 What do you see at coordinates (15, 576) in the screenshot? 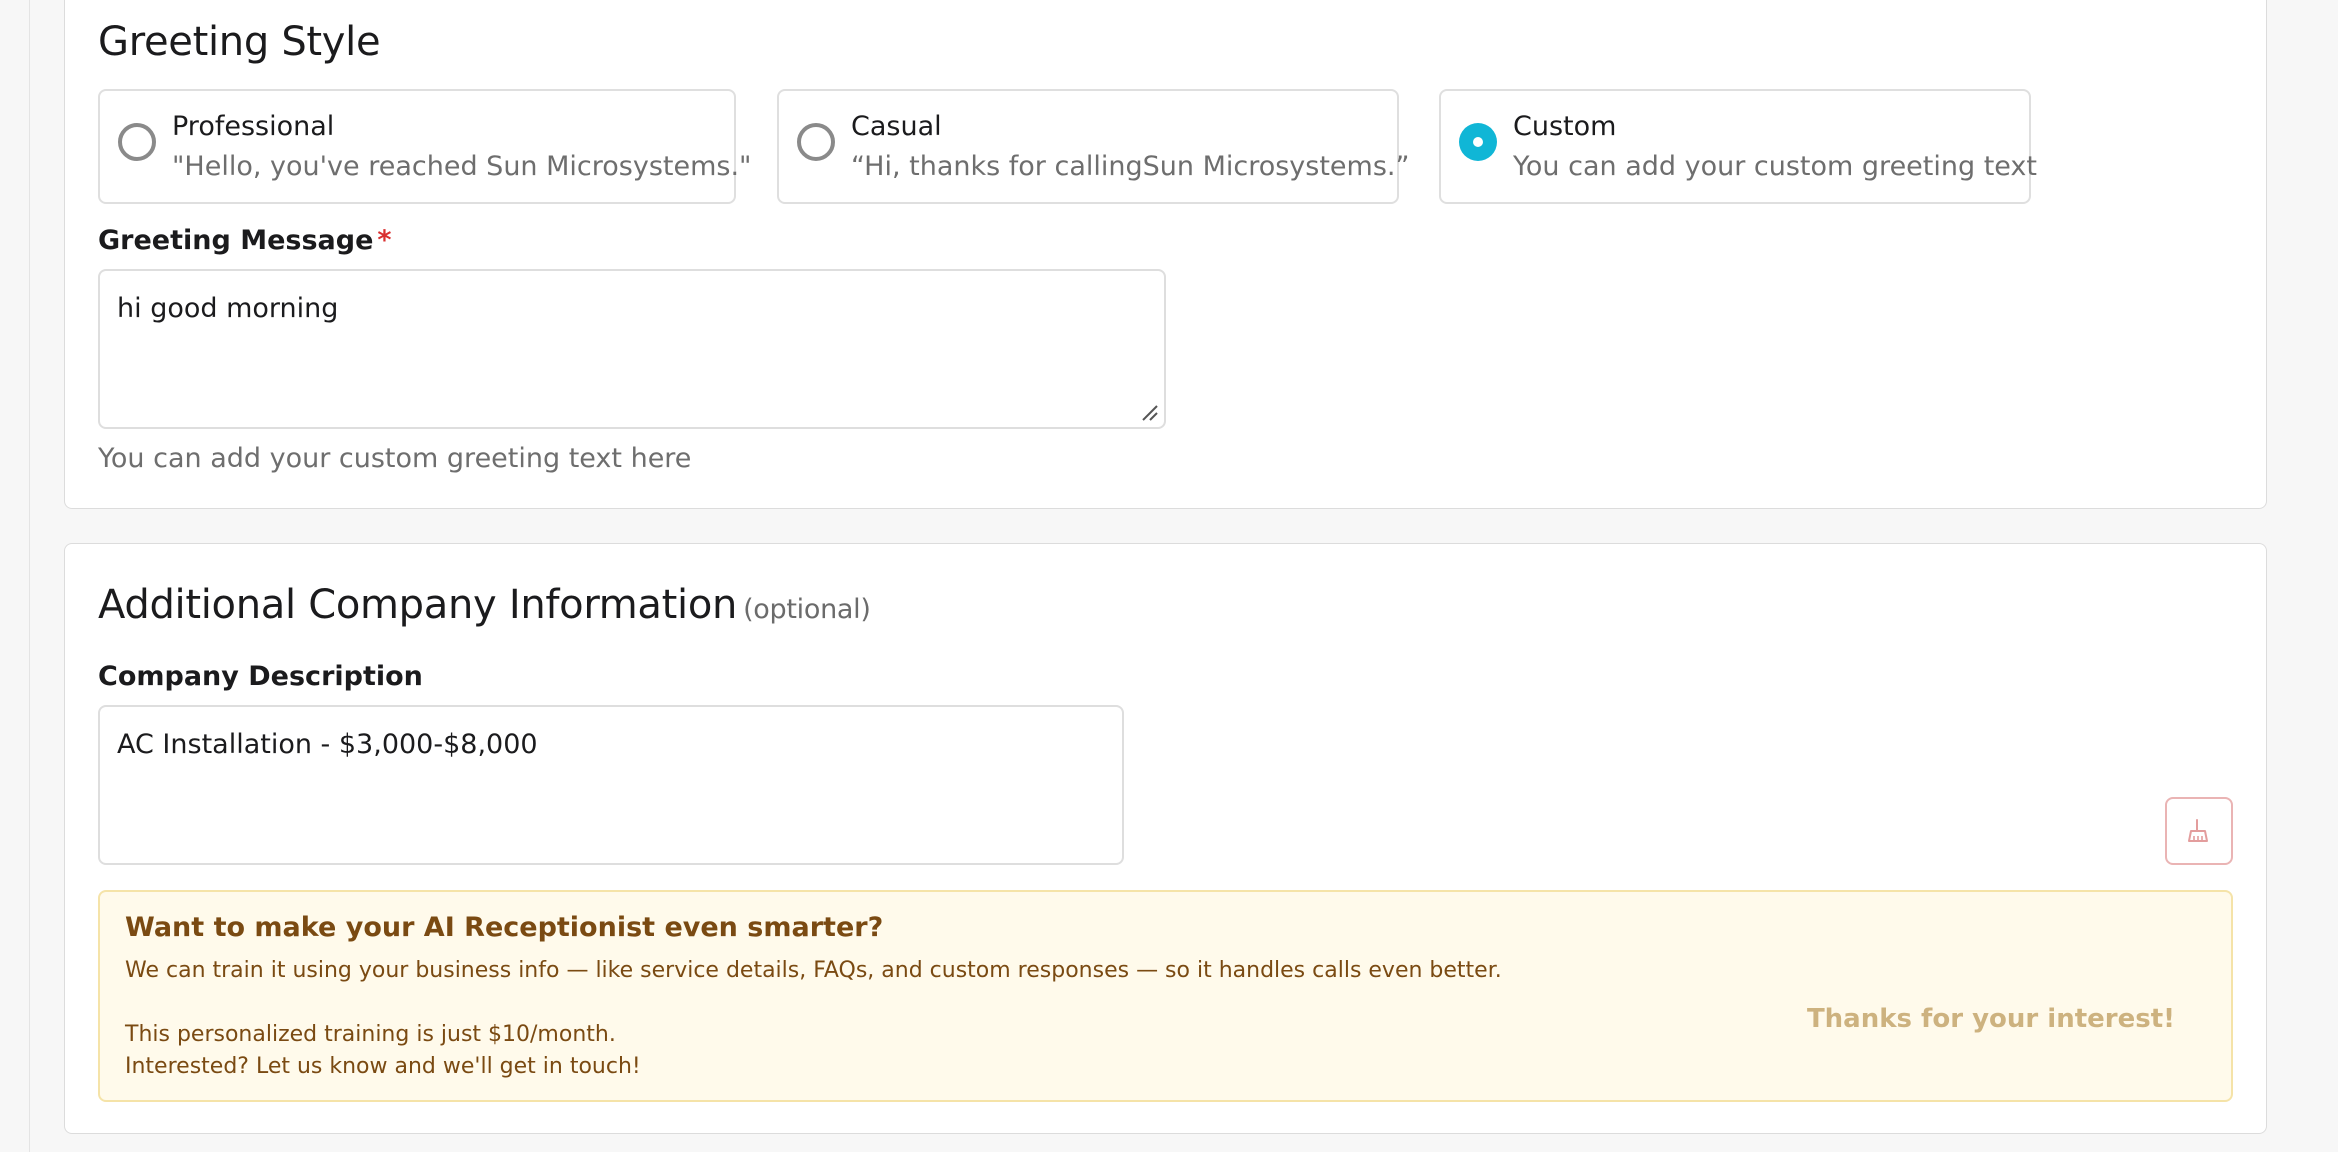
I see `left-rail` at bounding box center [15, 576].